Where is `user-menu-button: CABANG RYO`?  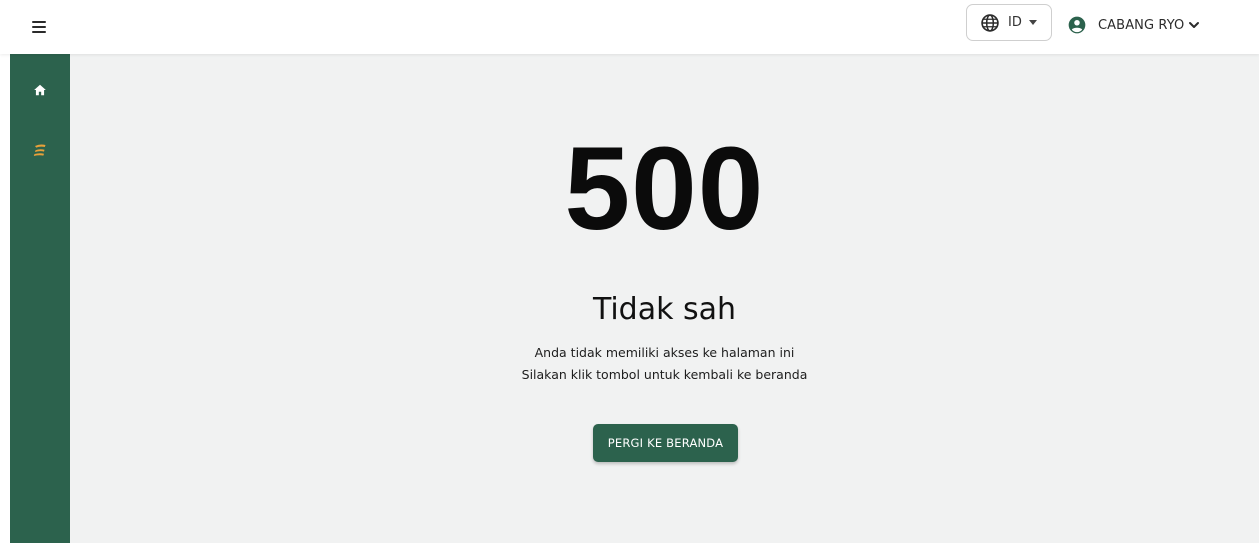 user-menu-button: CABANG RYO is located at coordinates (1133, 25).